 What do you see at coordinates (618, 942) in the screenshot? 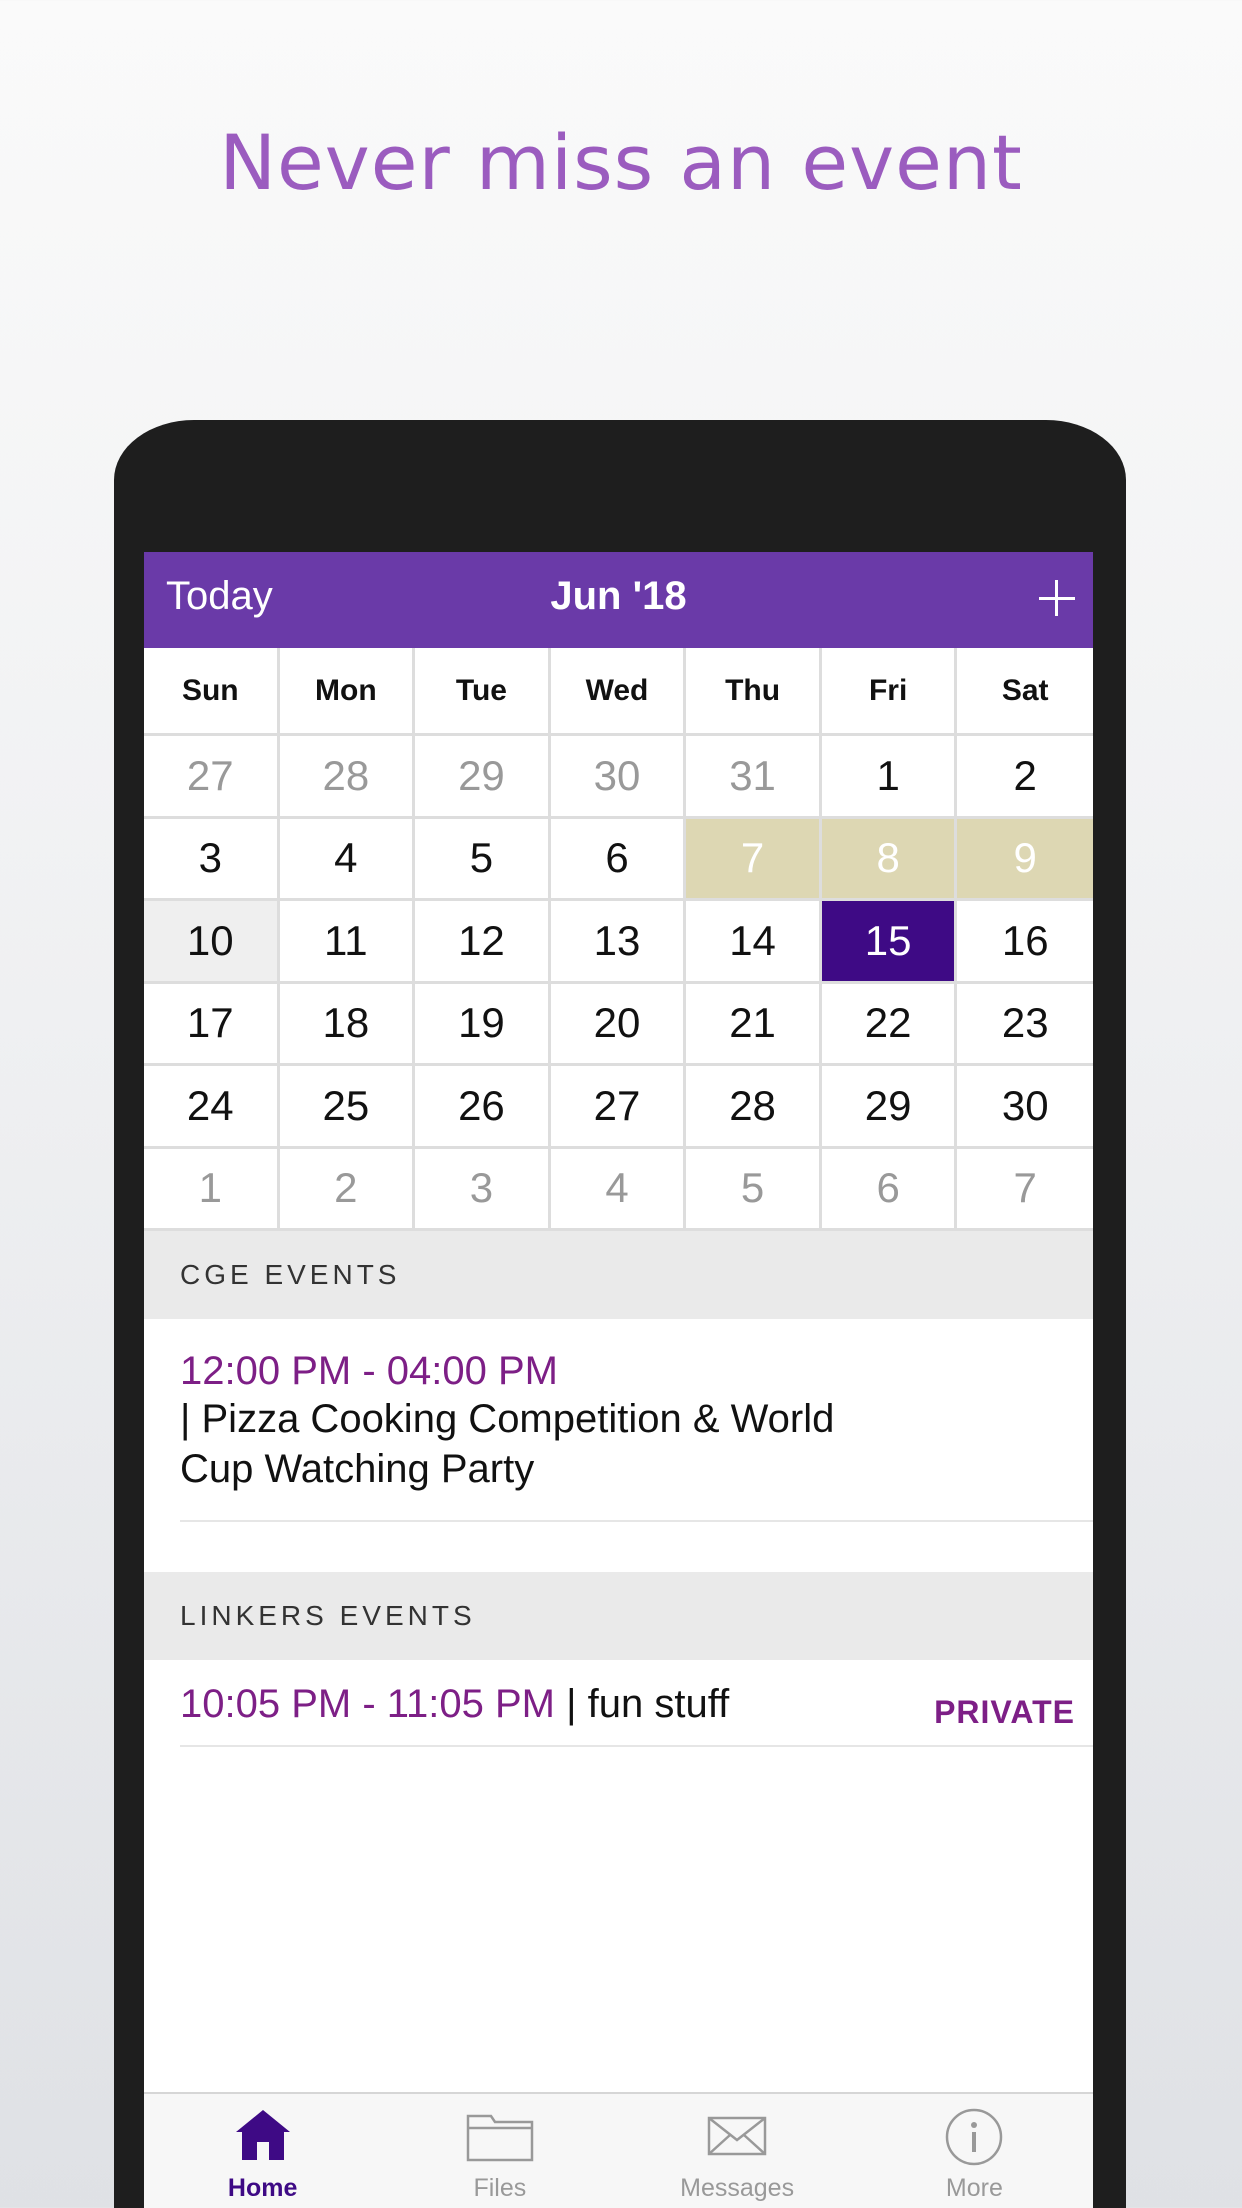
I see `calendar-day: 13` at bounding box center [618, 942].